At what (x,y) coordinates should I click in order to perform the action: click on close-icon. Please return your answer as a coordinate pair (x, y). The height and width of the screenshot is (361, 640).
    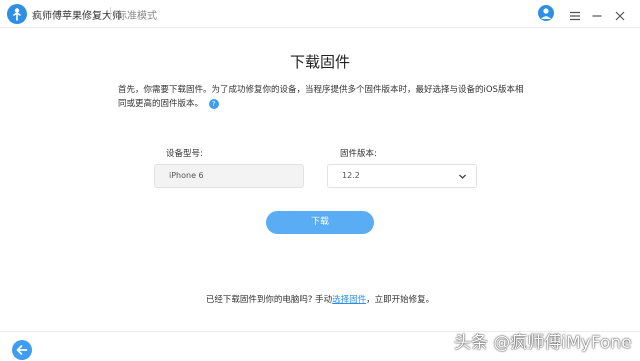
    Looking at the image, I should click on (620, 14).